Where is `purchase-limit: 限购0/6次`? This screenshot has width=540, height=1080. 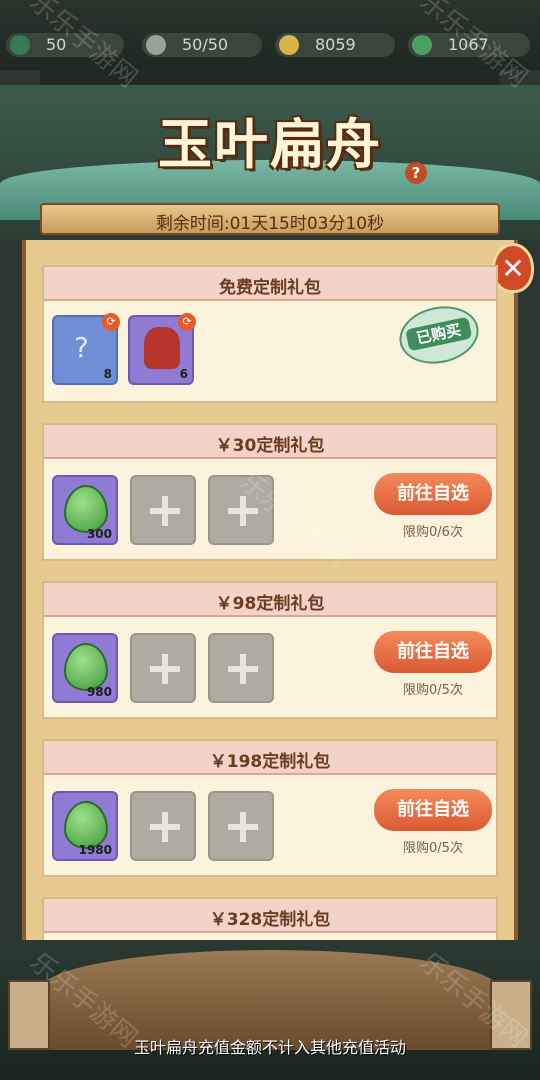
purchase-limit: 限购0/6次 is located at coordinates (433, 532).